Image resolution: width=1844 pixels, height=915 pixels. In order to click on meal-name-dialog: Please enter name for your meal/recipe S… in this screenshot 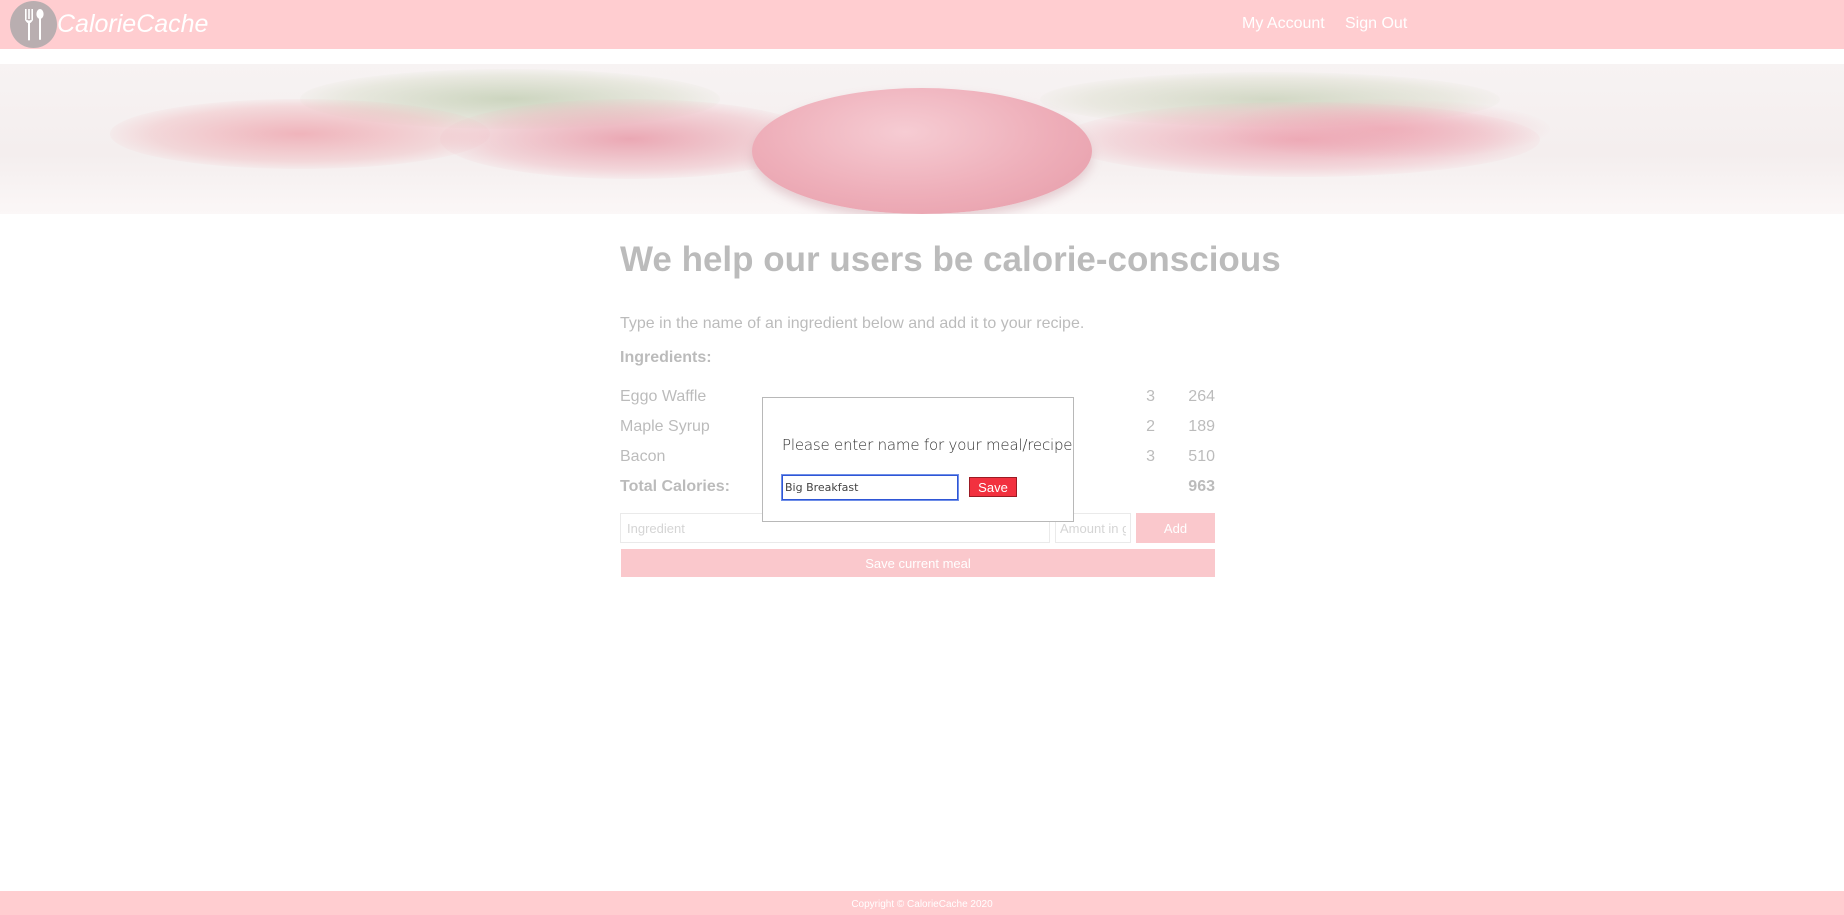, I will do `click(918, 459)`.